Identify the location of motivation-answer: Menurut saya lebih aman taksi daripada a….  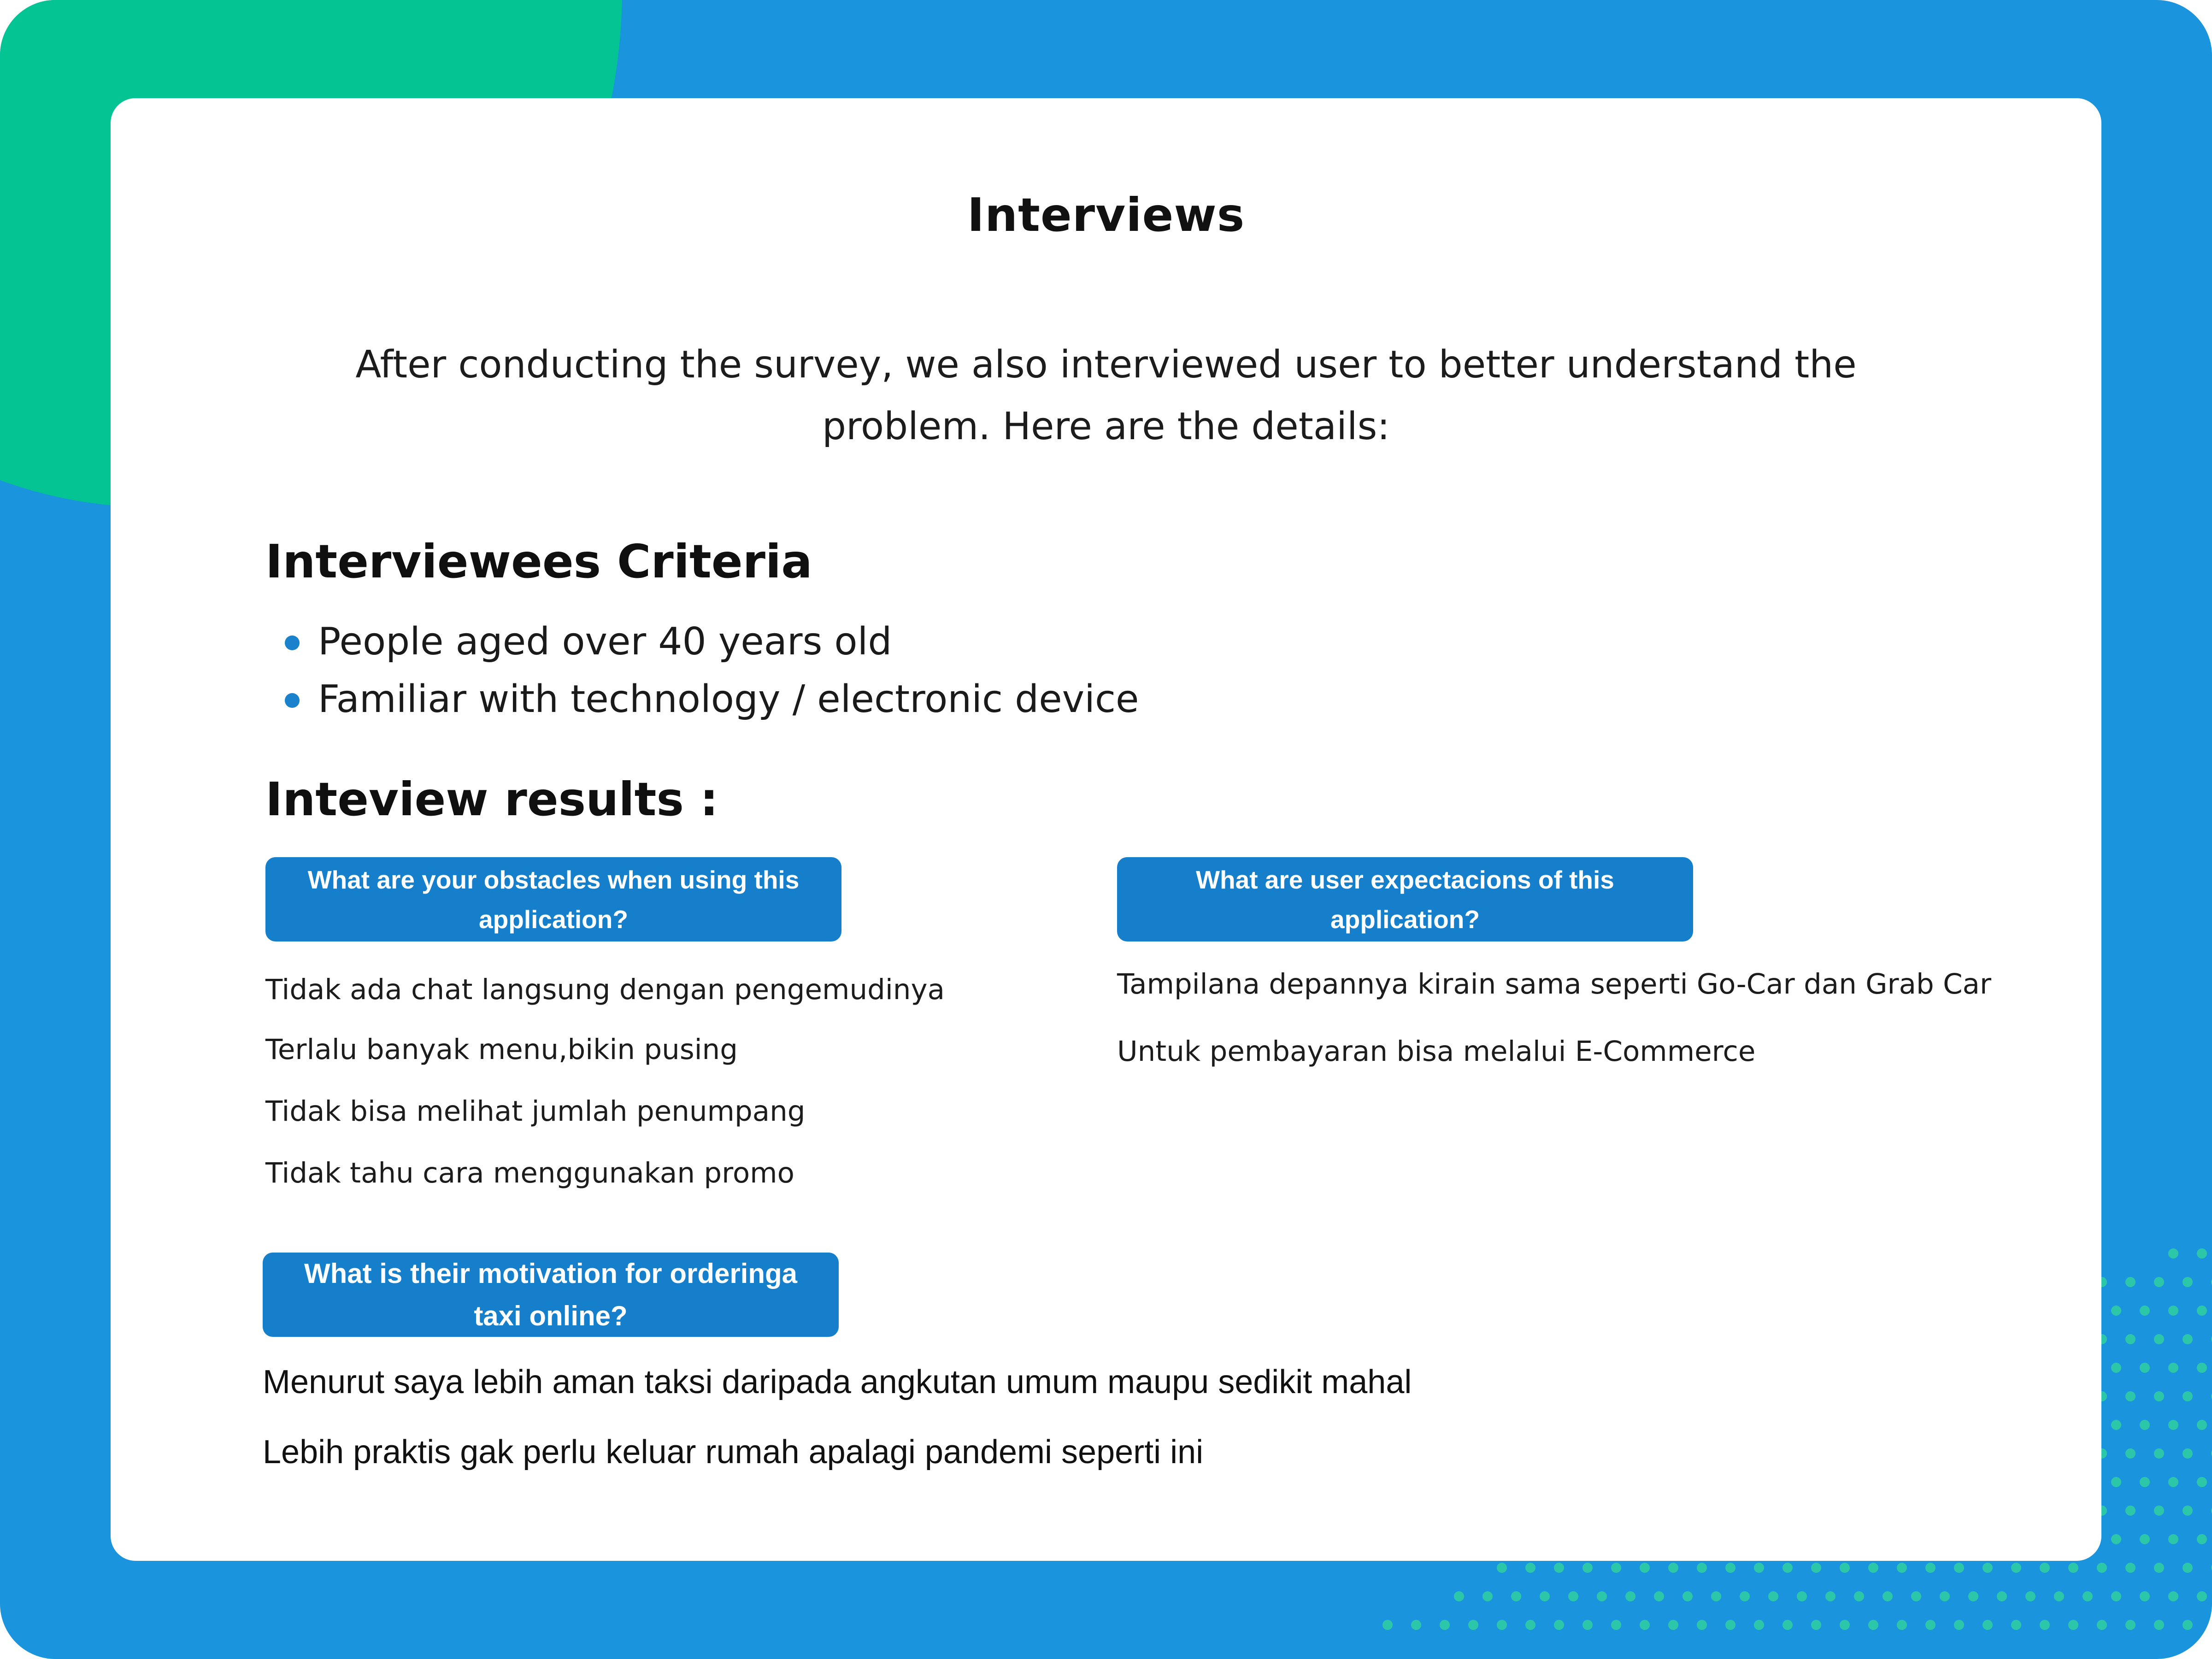
(837, 1382).